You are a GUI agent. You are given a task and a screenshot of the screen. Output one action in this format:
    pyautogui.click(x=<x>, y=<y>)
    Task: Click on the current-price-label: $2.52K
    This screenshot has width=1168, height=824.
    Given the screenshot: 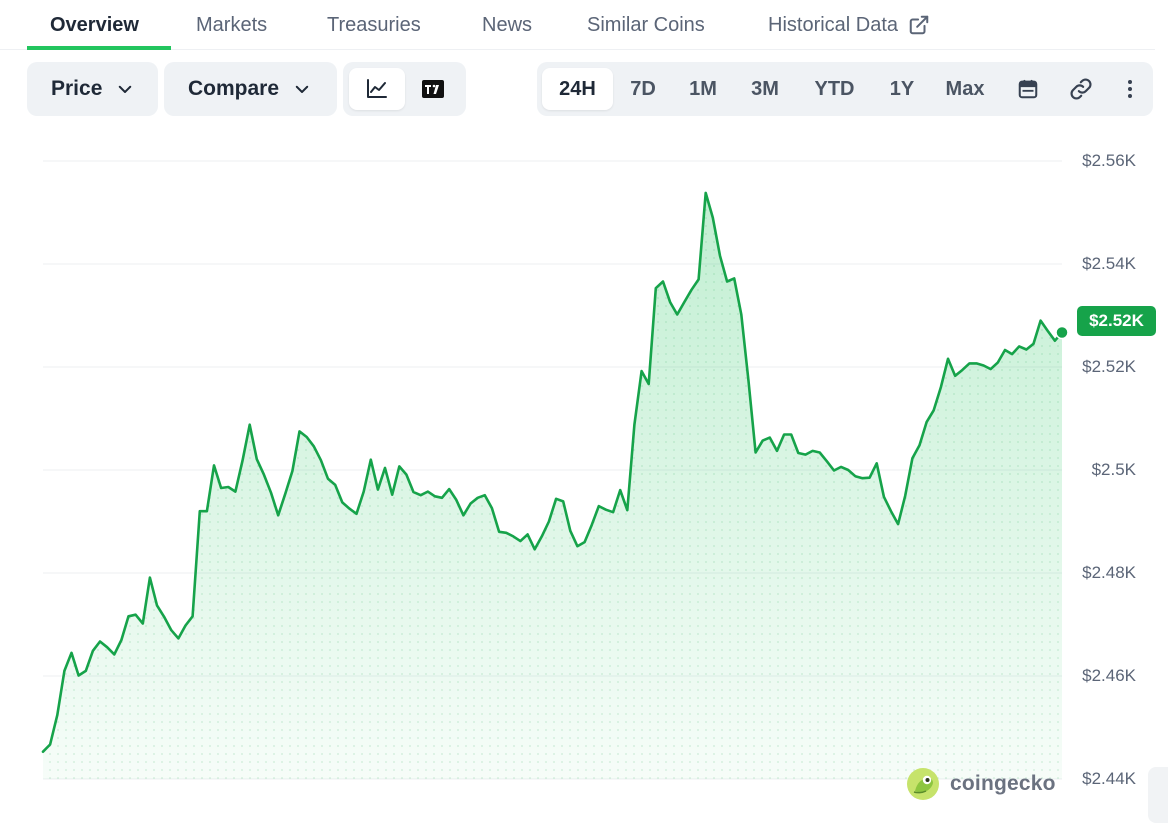 What is the action you would take?
    pyautogui.click(x=1116, y=320)
    